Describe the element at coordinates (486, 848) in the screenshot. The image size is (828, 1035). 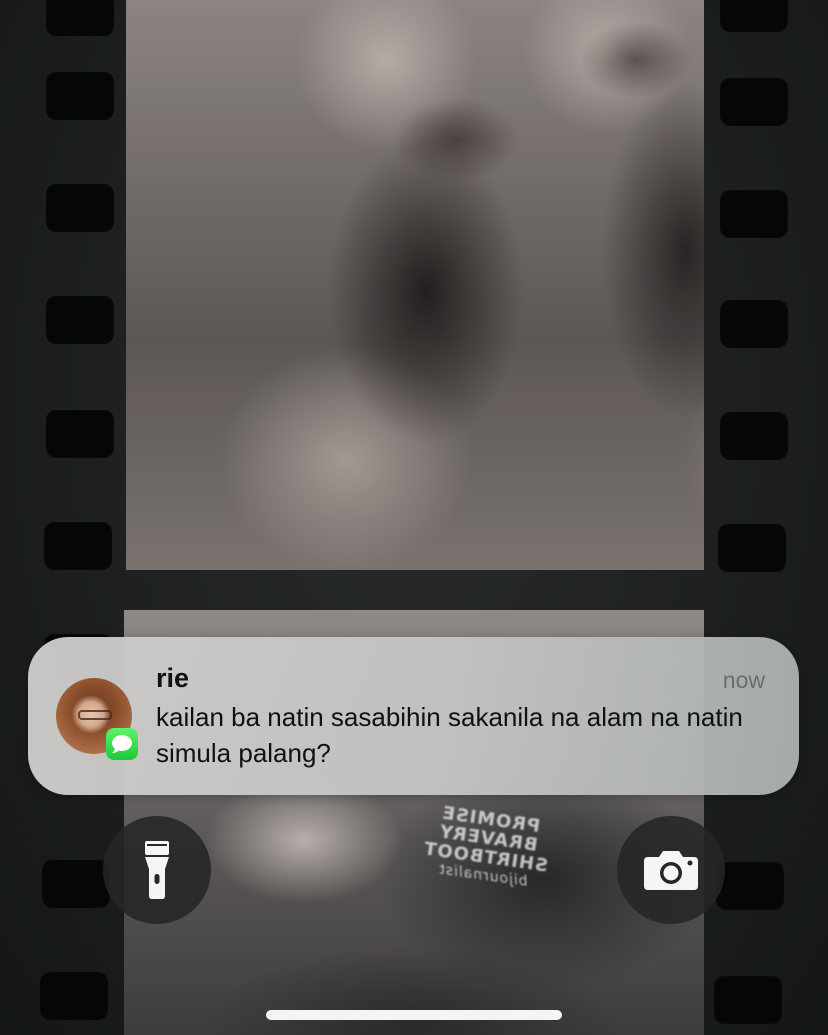
I see `shirt-print: PROMISE BRAVERY SHIRTBOOT bijournalist` at that location.